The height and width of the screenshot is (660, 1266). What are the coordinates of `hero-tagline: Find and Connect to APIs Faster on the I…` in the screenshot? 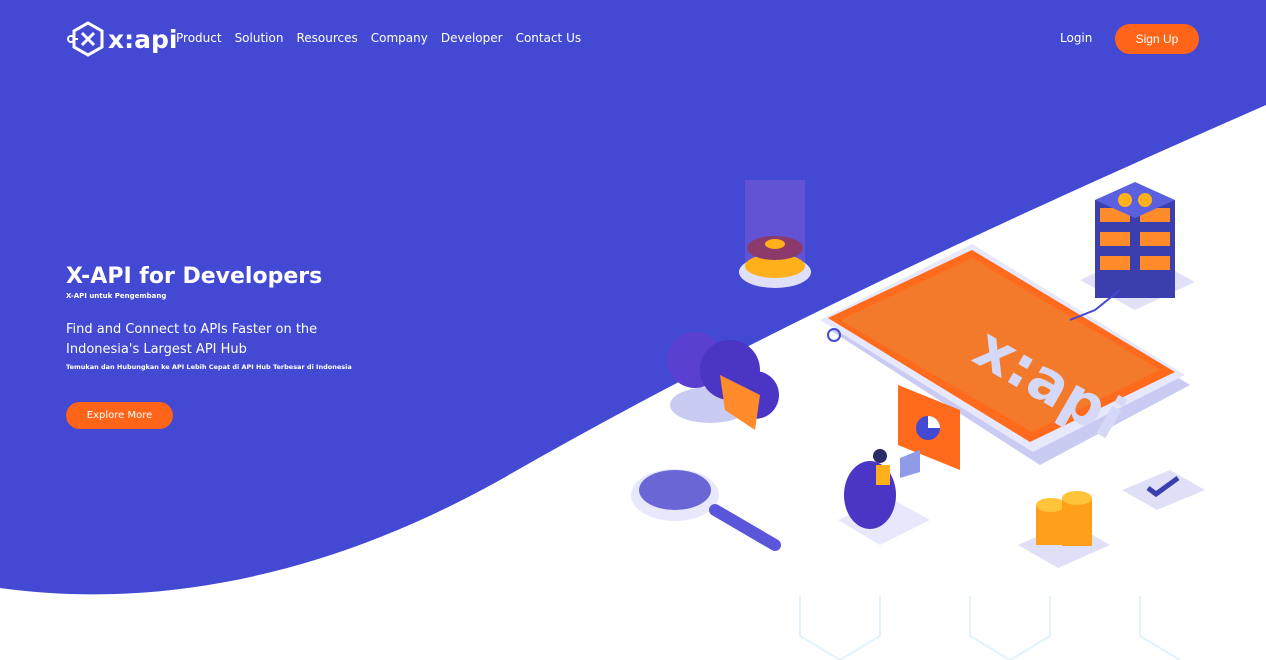 It's located at (192, 339).